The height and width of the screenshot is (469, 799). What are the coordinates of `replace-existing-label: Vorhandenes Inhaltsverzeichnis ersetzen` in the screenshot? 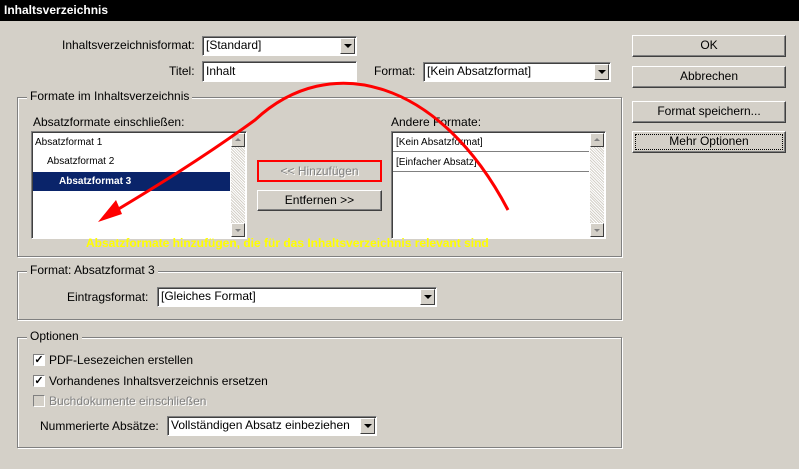 It's located at (158, 381).